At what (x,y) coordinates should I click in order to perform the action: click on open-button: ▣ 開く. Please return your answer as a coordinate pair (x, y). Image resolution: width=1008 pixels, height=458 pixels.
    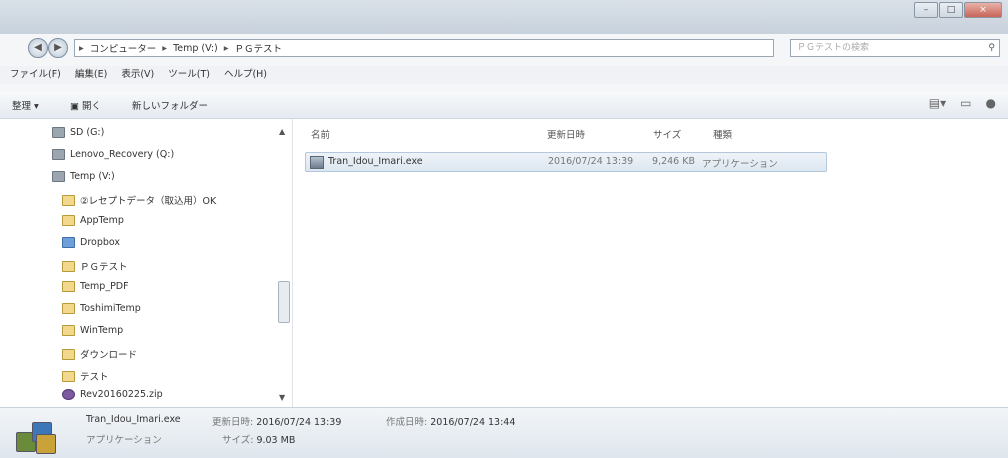
    Looking at the image, I should click on (85, 105).